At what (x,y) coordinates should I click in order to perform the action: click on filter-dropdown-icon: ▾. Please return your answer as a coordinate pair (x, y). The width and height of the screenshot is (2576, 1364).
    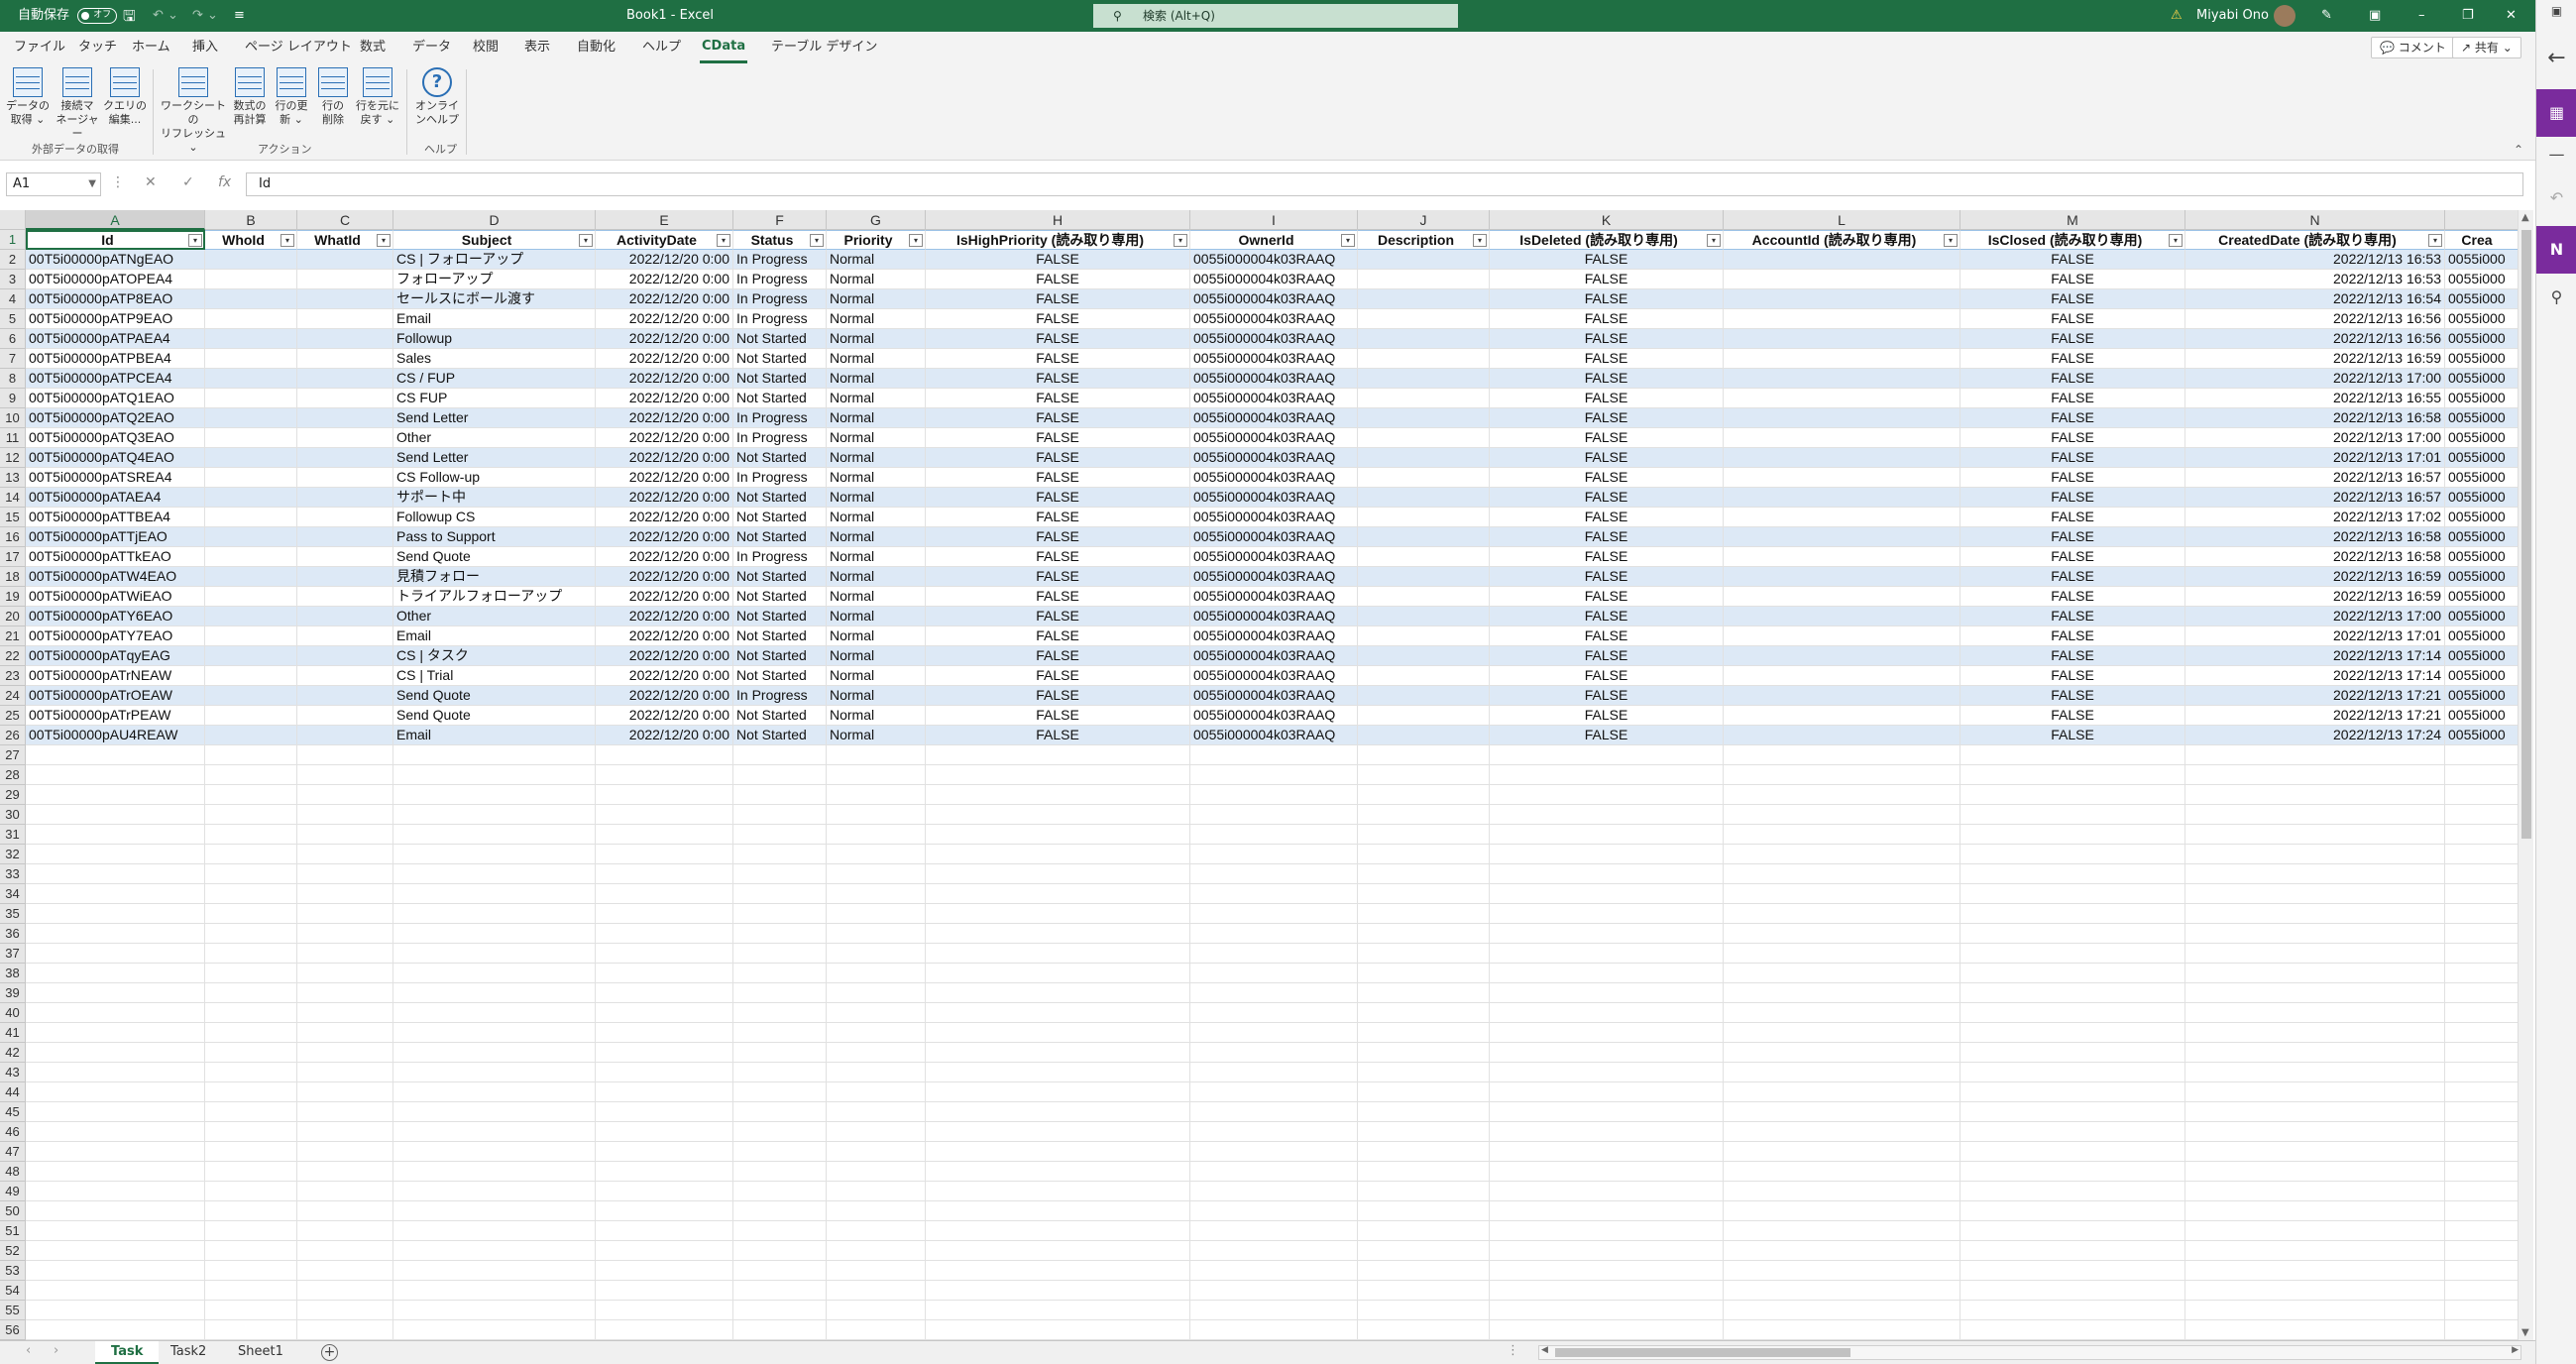
    Looking at the image, I should click on (287, 240).